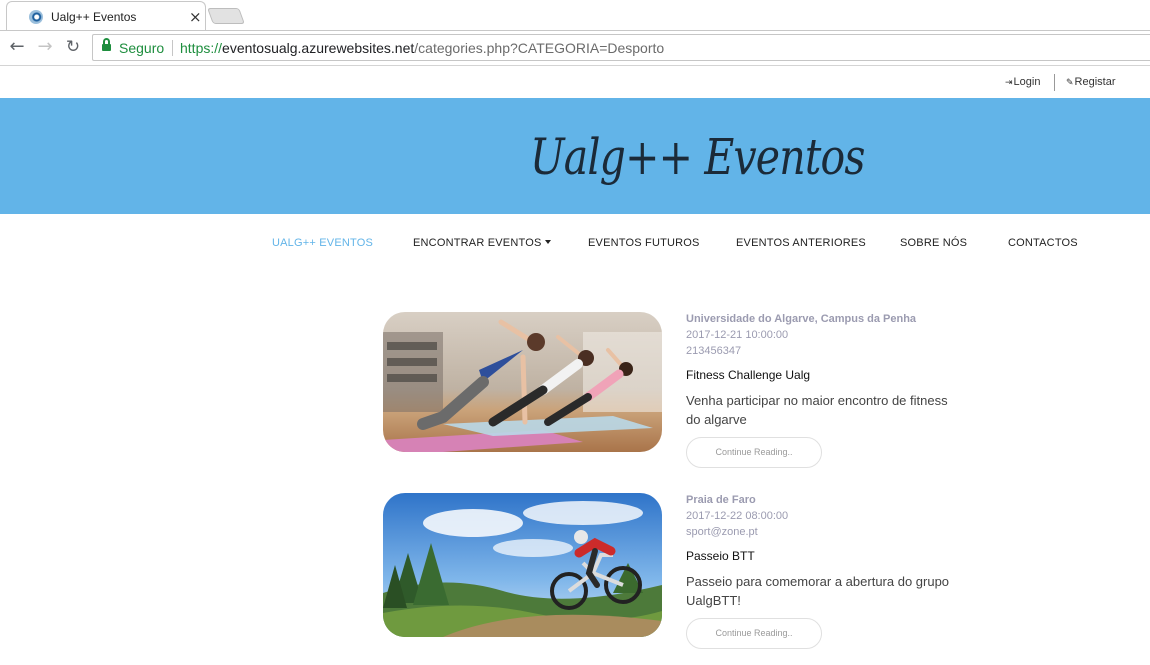  Describe the element at coordinates (522, 565) in the screenshot. I see `event-image-btt` at that location.